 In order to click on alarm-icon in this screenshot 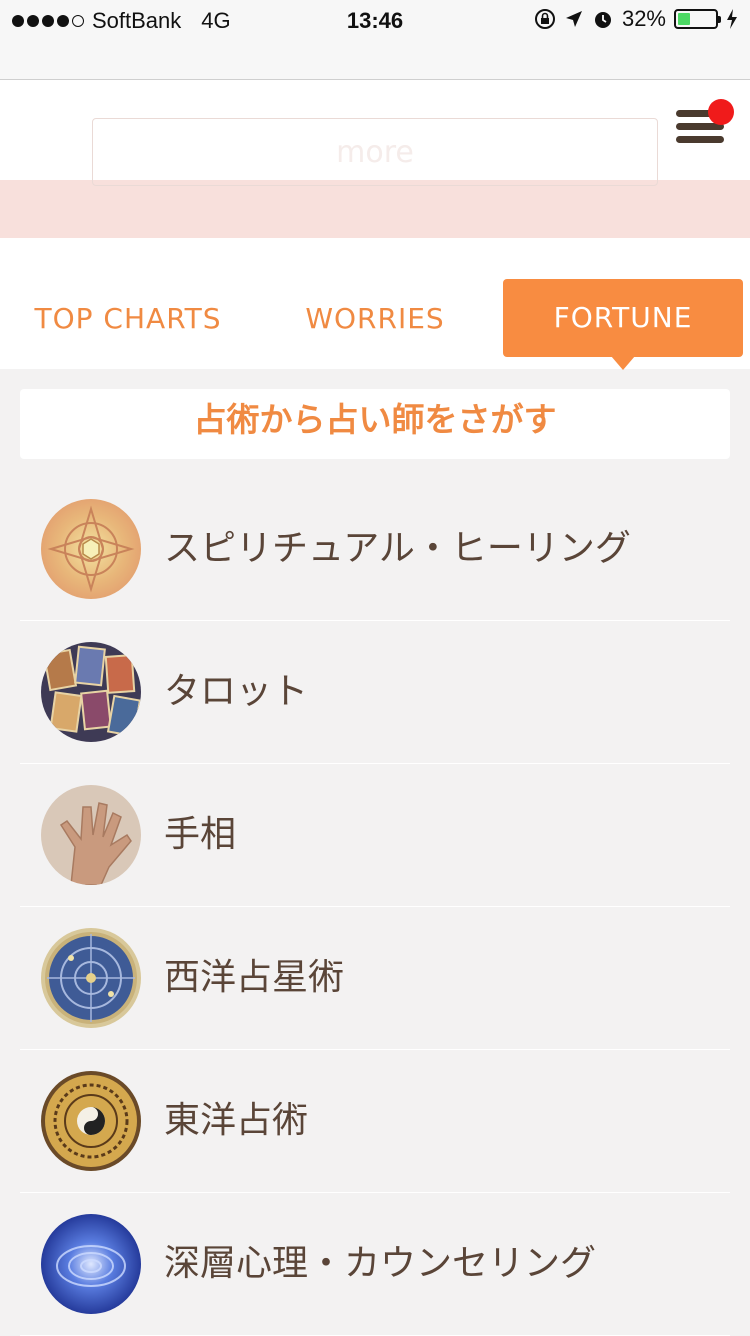, I will do `click(602, 20)`.